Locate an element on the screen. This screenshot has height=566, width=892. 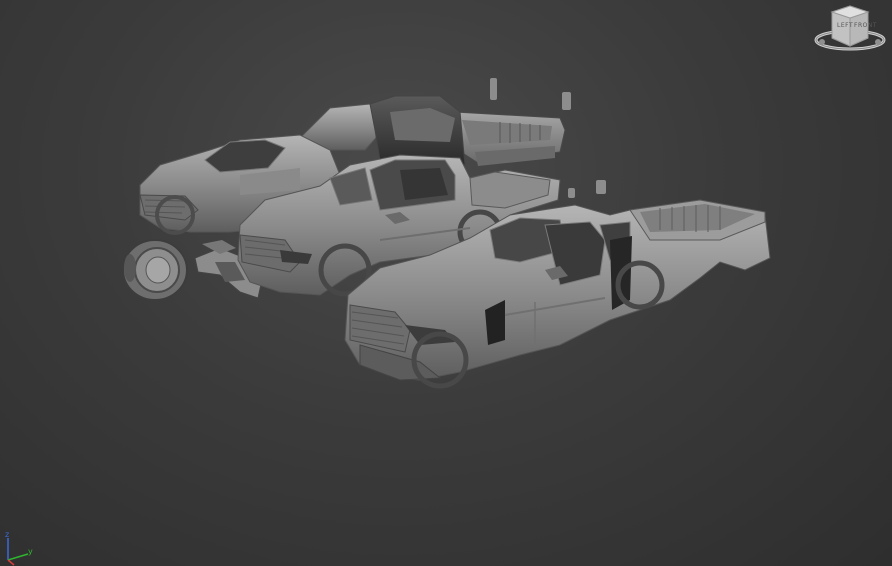
viewcube-left-label: LEFT is located at coordinates (845, 25).